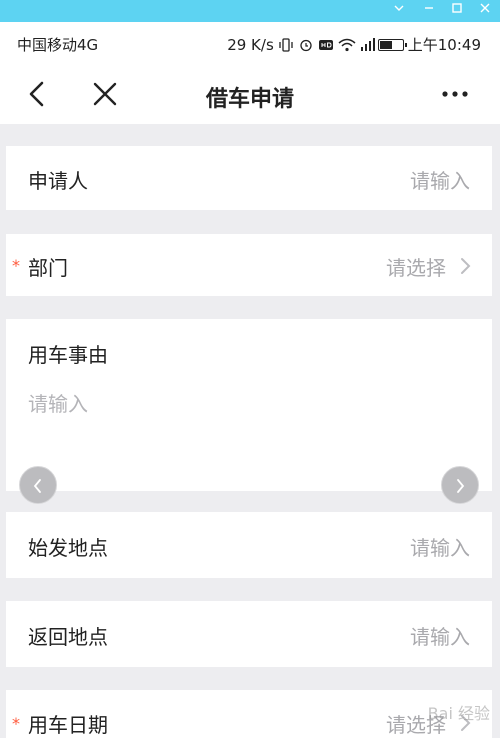  Describe the element at coordinates (48, 268) in the screenshot. I see `department-label: 部门` at that location.